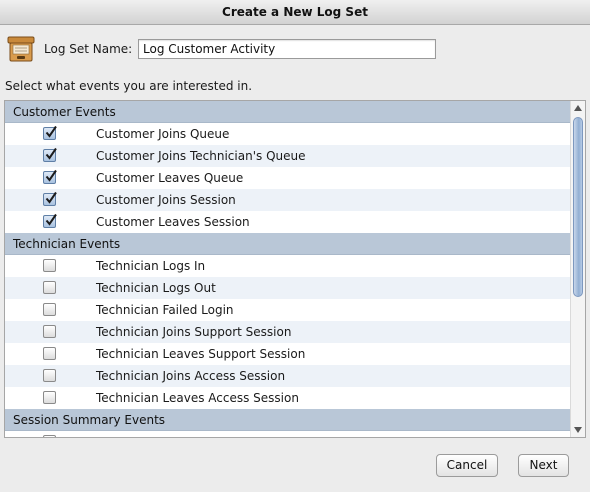 This screenshot has width=590, height=492. What do you see at coordinates (287, 112) in the screenshot?
I see `group-header: Customer Events` at bounding box center [287, 112].